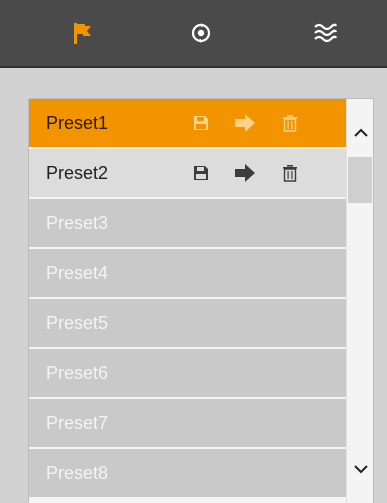 The image size is (387, 503). What do you see at coordinates (77, 273) in the screenshot?
I see `preset-label: Preset4` at bounding box center [77, 273].